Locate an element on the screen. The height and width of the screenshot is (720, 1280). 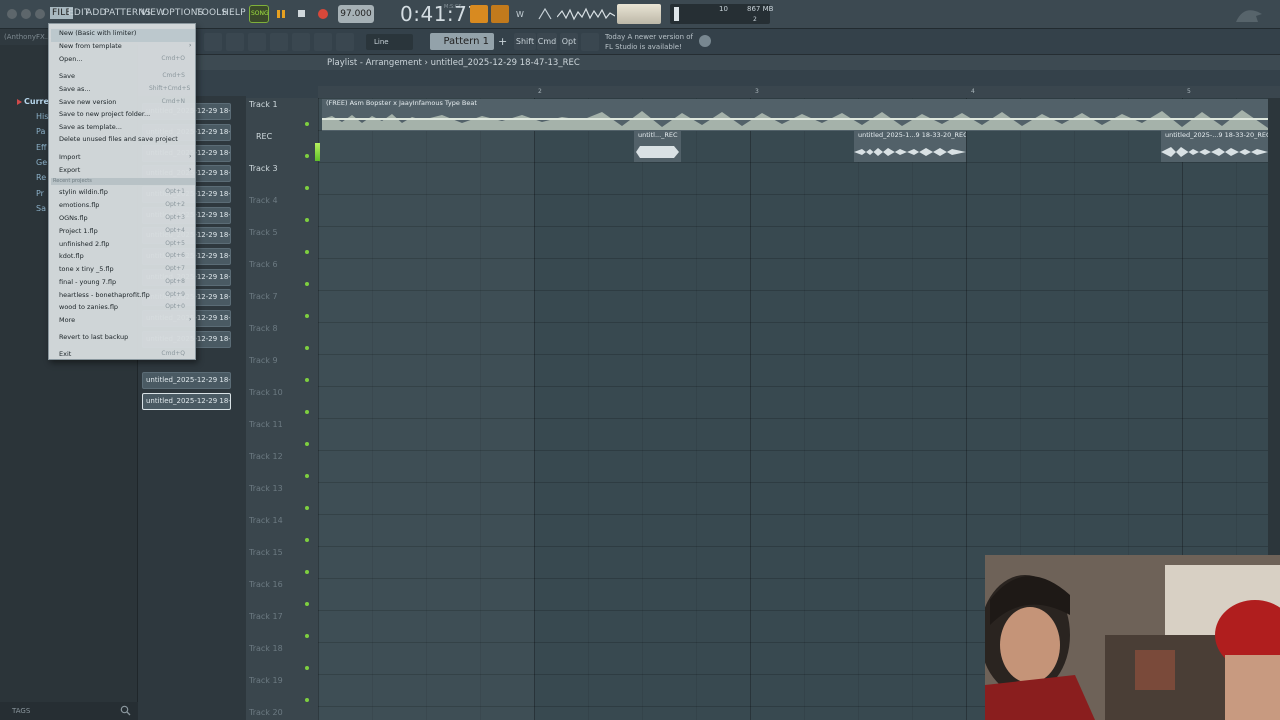
menu-item-recent-3: OGNs.flp is located at coordinates (73, 218).